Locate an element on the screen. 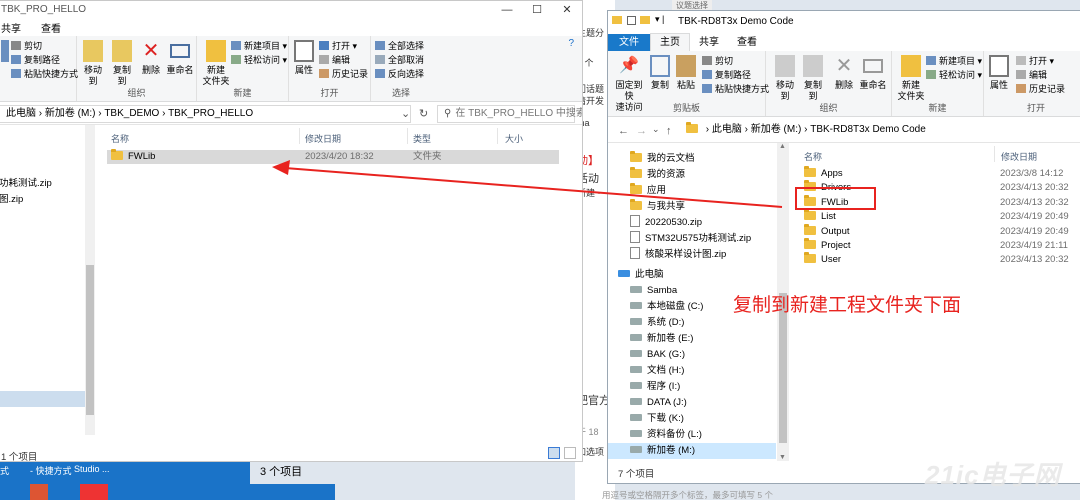 The image size is (1080, 501). arrow-line is located at coordinates (533, 187).